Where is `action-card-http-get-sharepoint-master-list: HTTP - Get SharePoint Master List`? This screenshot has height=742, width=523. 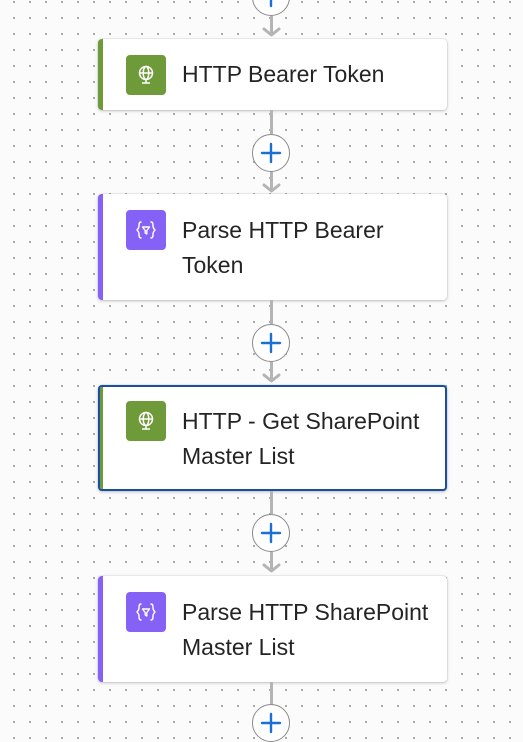
action-card-http-get-sharepoint-master-list: HTTP - Get SharePoint Master List is located at coordinates (272, 438).